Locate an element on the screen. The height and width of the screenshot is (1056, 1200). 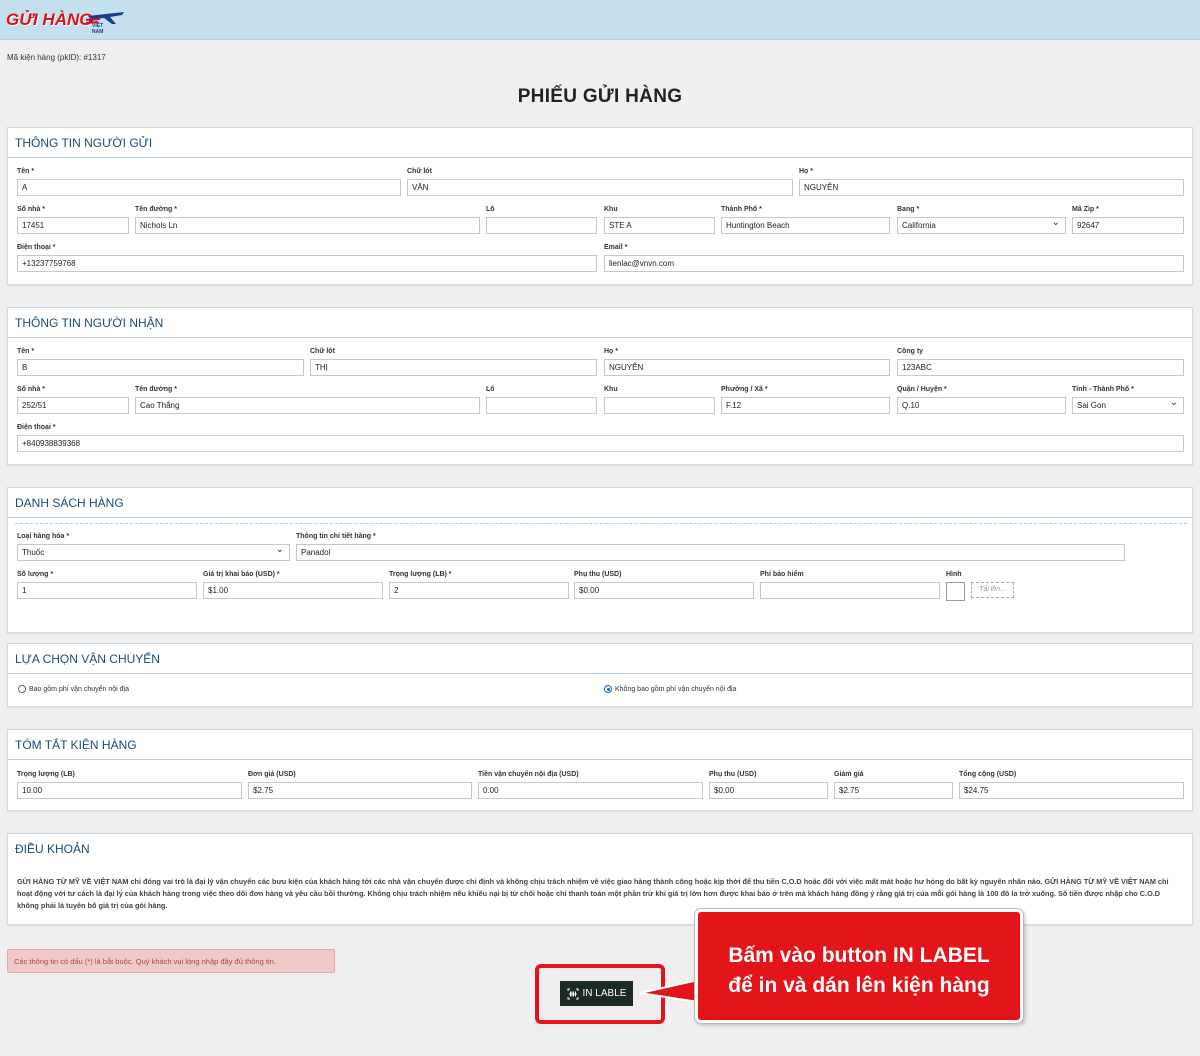
top-bar: GỬI HÀNG VIỆT NAM is located at coordinates (600, 20).